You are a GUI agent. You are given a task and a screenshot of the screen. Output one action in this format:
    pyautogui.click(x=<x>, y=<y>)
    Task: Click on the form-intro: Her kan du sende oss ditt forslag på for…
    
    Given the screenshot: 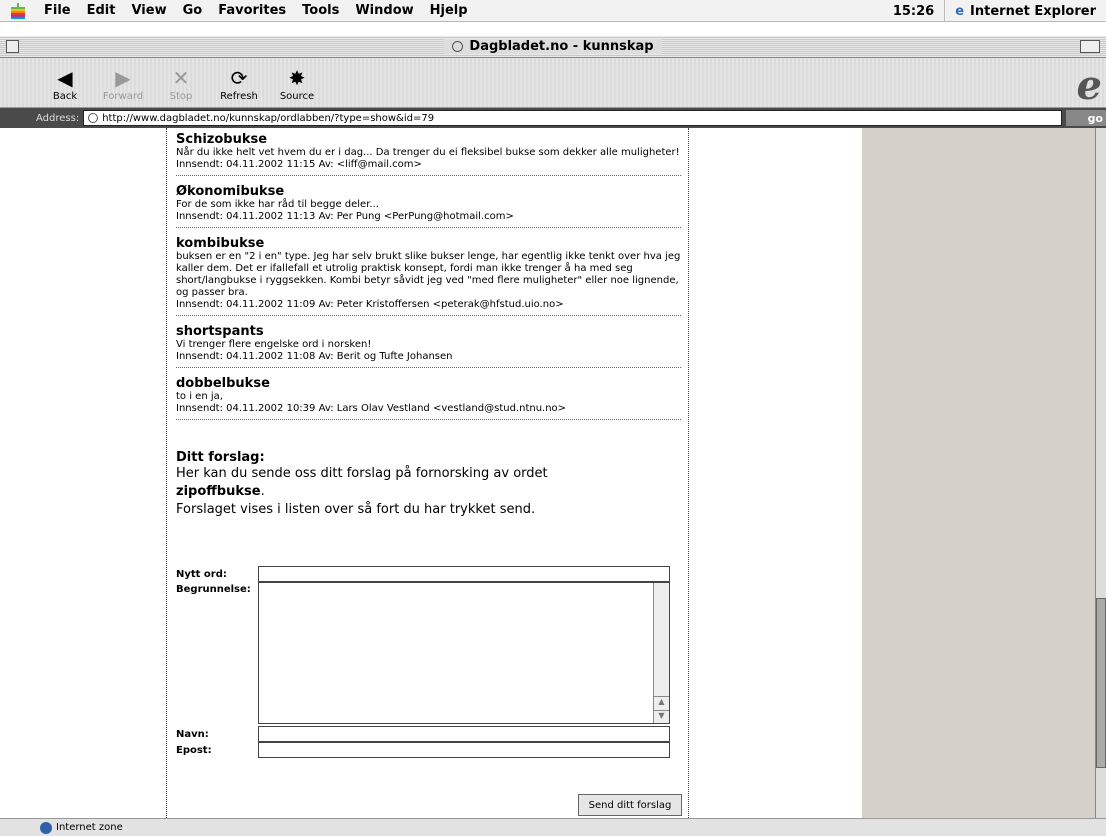 What is the action you would take?
    pyautogui.click(x=428, y=492)
    